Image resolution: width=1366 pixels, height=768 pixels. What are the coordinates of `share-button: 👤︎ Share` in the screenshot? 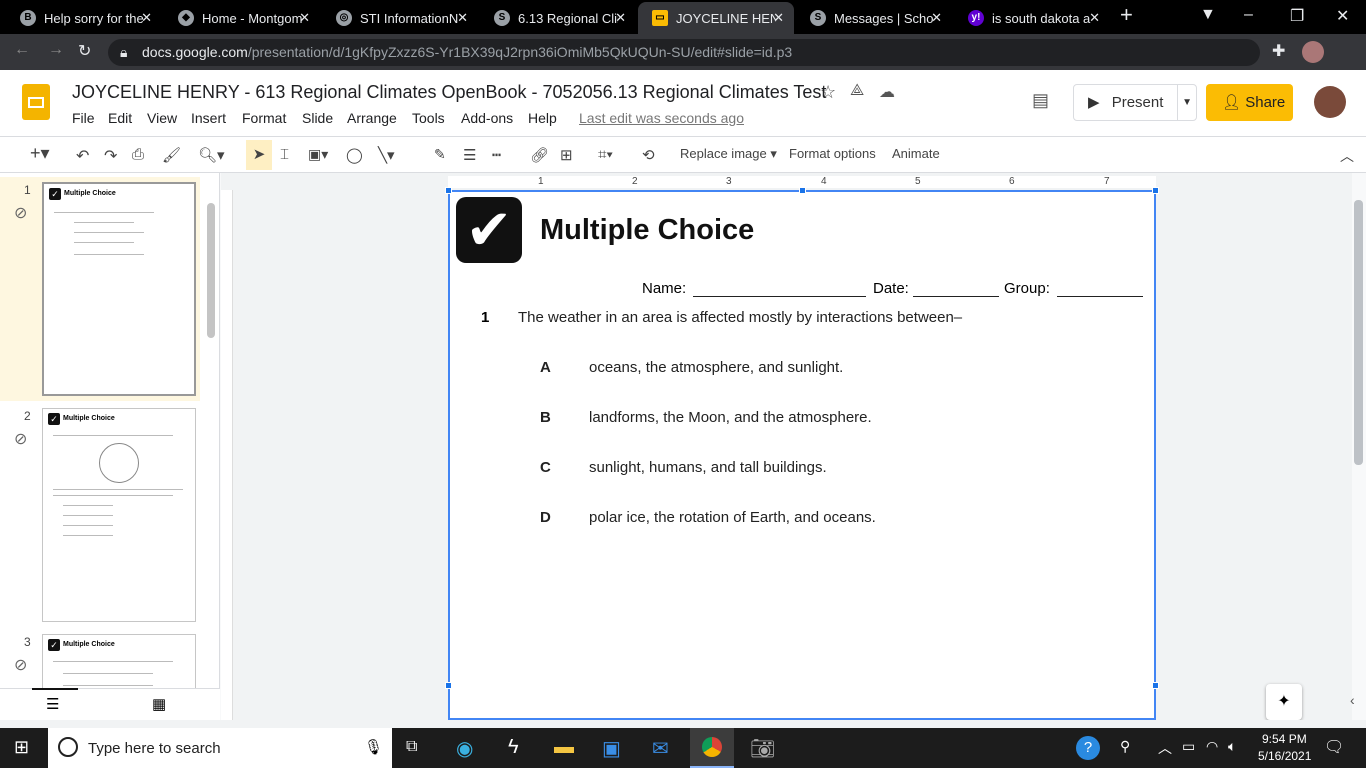 It's located at (1249, 102).